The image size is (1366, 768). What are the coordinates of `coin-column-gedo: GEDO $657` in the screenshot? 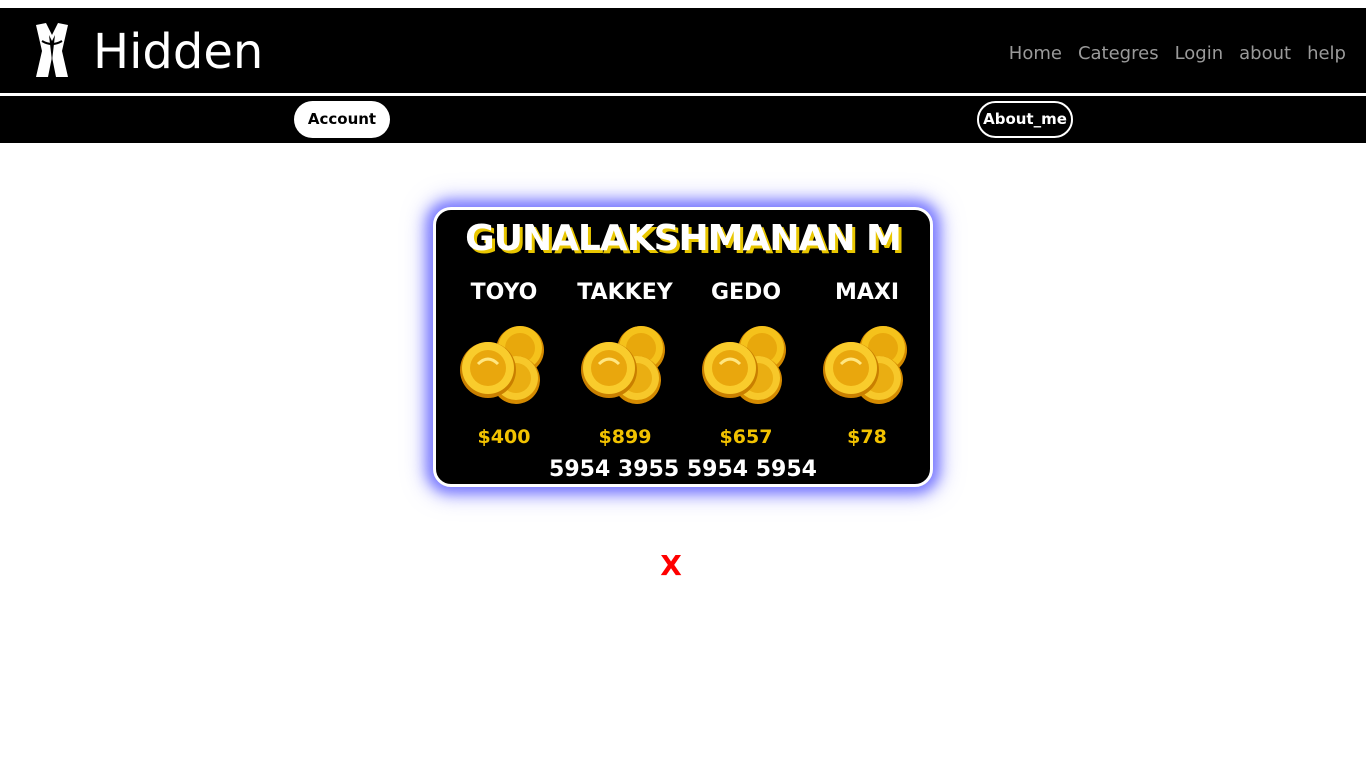 It's located at (746, 364).